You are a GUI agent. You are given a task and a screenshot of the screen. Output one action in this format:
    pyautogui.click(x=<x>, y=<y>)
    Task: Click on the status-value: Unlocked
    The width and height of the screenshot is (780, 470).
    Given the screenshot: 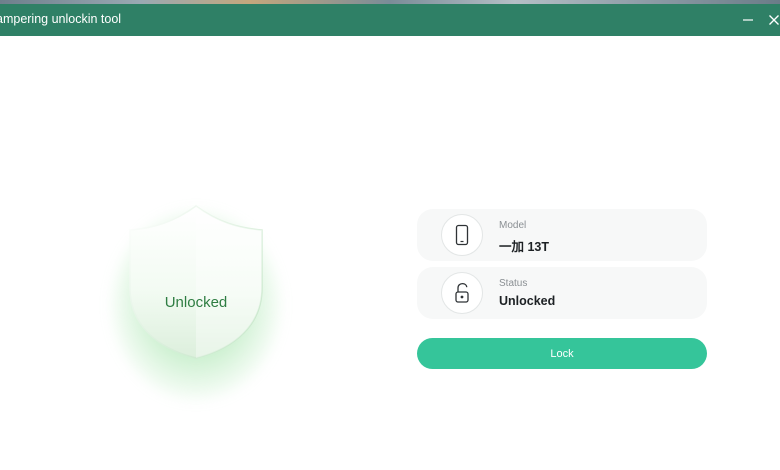 What is the action you would take?
    pyautogui.click(x=527, y=301)
    